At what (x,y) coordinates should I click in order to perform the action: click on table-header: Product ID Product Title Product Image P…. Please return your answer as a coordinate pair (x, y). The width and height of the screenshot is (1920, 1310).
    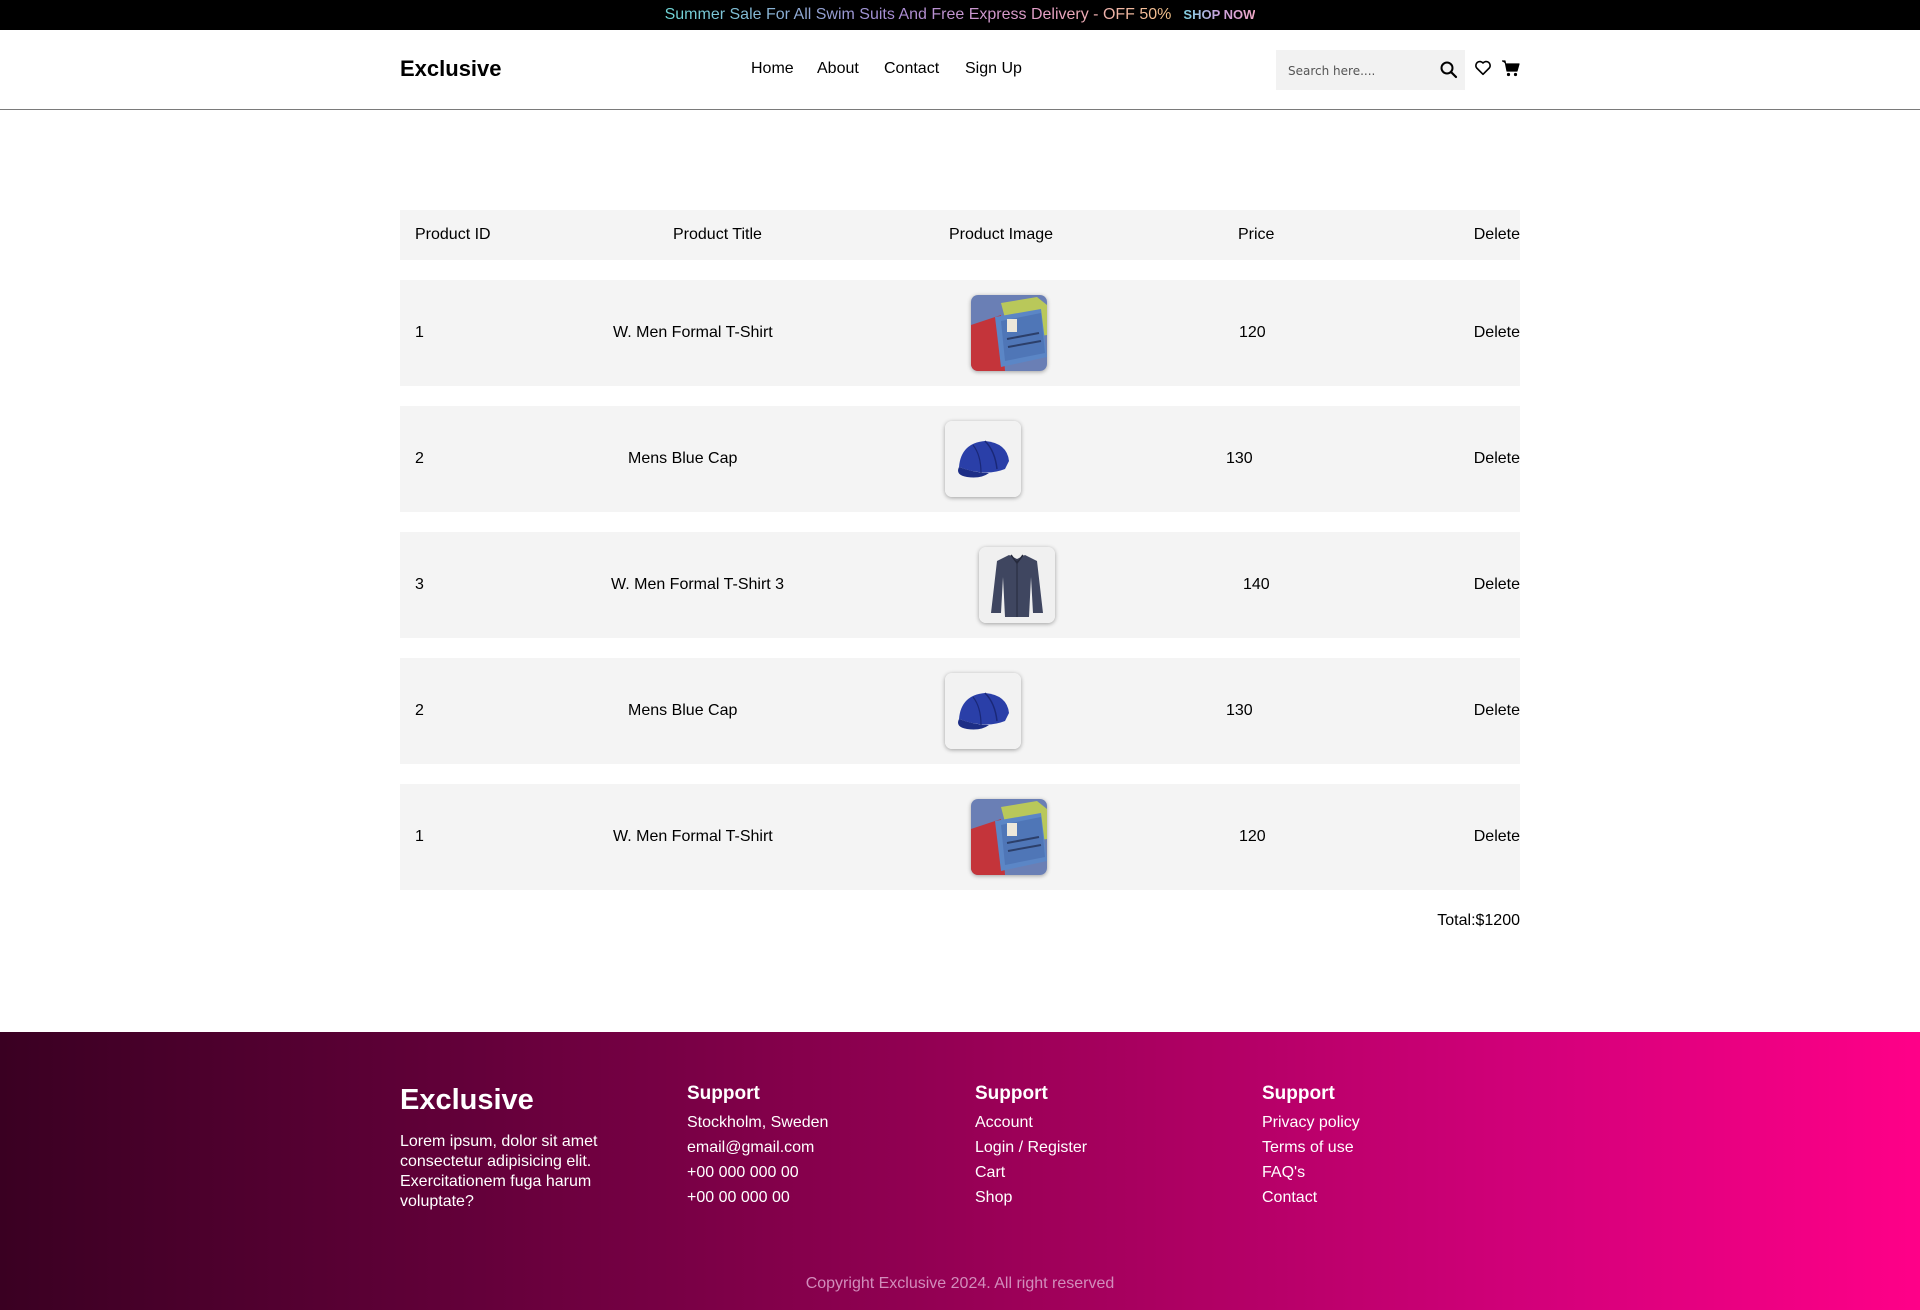
    Looking at the image, I should click on (960, 235).